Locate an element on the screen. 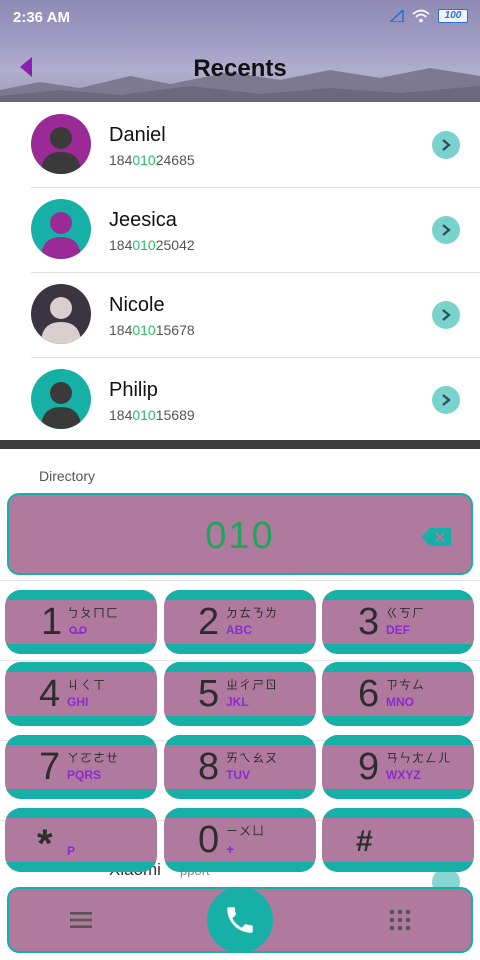 The width and height of the screenshot is (480, 960). contact-number: 18401025042 is located at coordinates (152, 245).